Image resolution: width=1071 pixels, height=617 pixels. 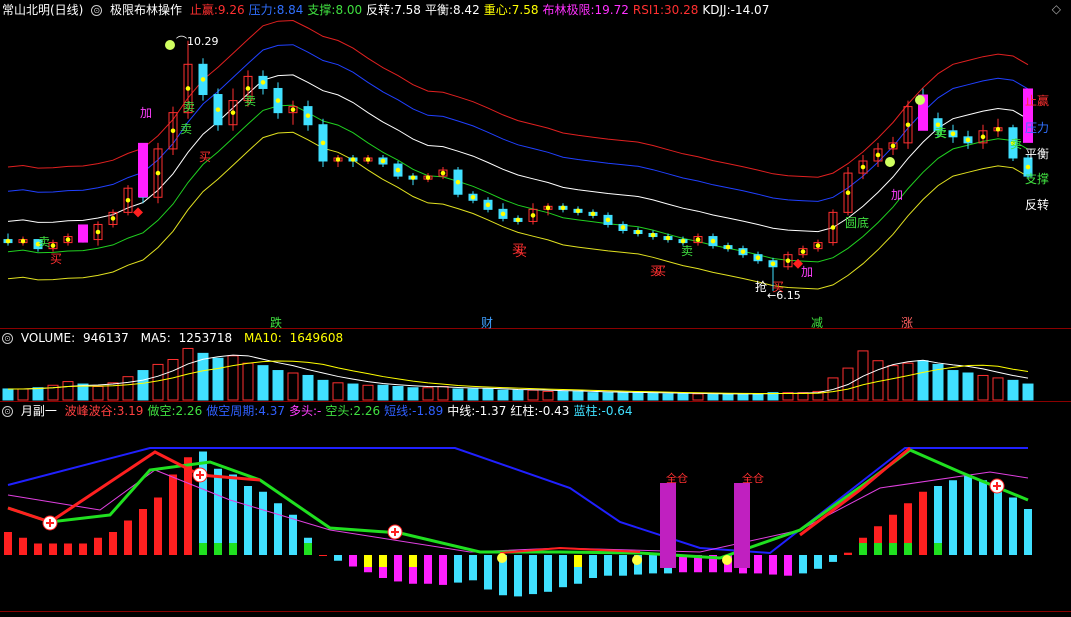 I want to click on band-label: 平衡, so click(x=1037, y=154).